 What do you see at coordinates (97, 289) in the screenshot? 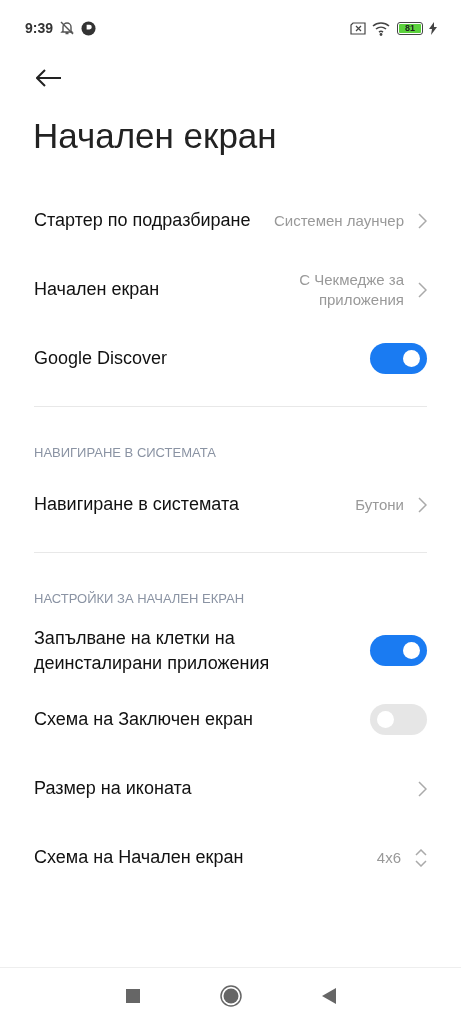
I see `row-label: Начален екран` at bounding box center [97, 289].